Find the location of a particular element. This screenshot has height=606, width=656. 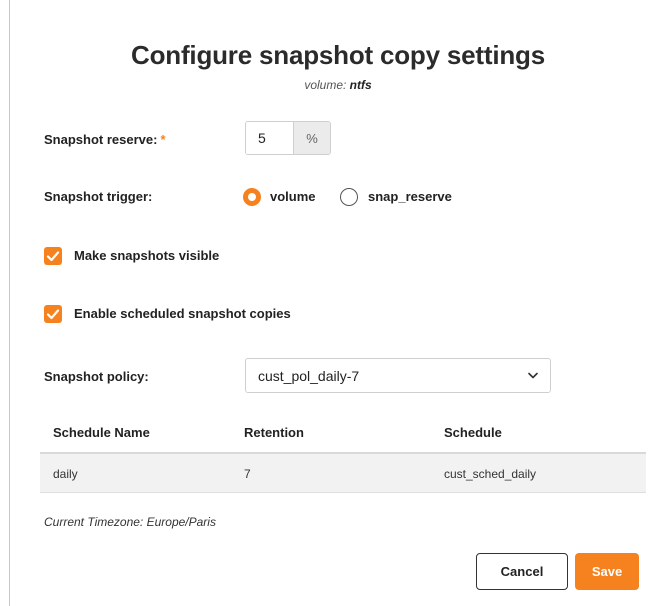

required-marker: * is located at coordinates (163, 139).